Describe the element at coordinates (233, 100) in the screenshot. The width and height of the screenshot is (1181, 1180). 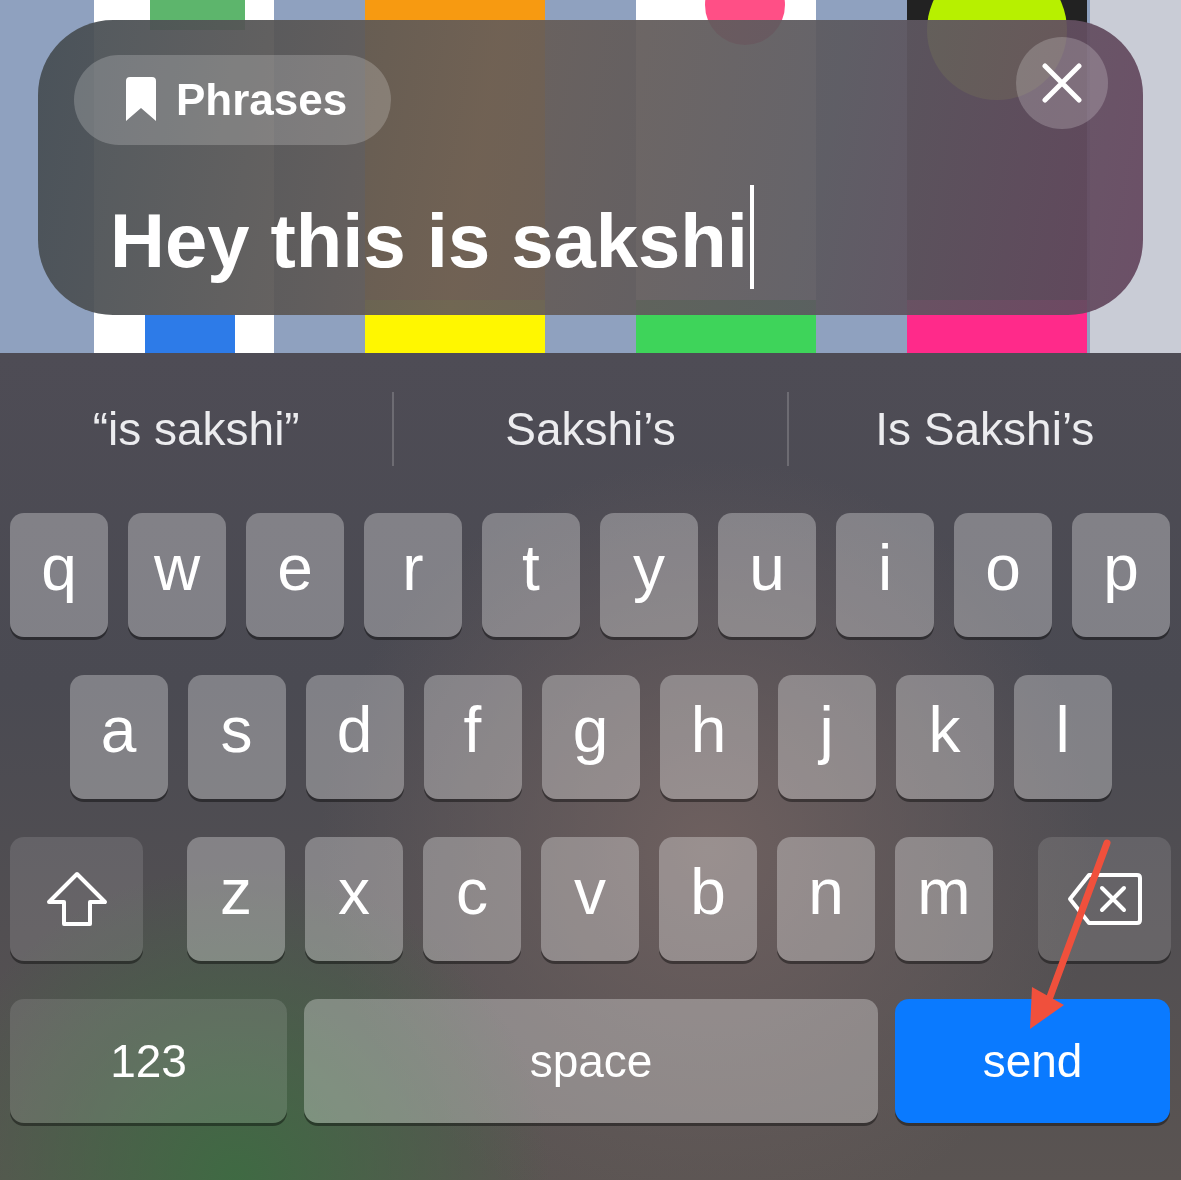
I see `phrases-button: Phrases` at that location.